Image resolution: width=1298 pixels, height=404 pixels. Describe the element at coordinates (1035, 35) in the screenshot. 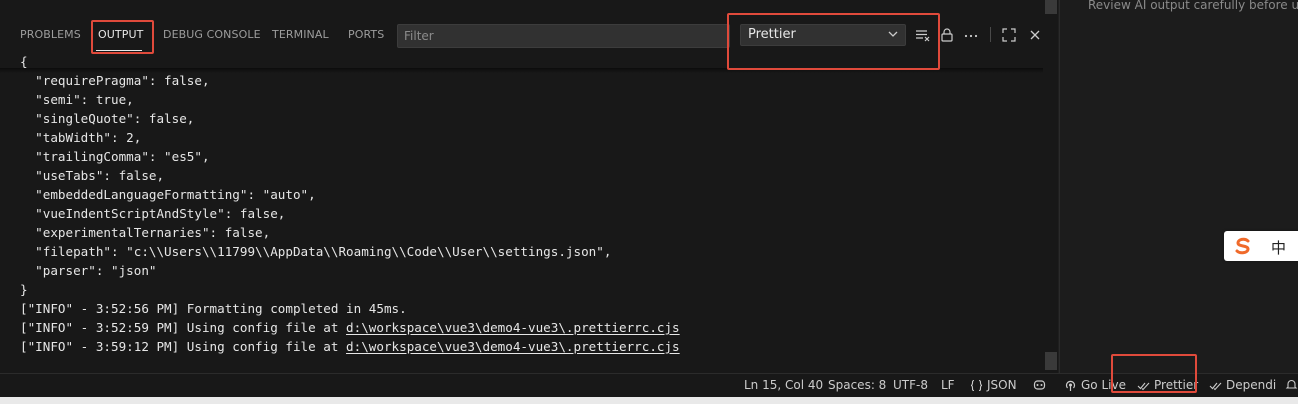

I see `close-icon` at that location.